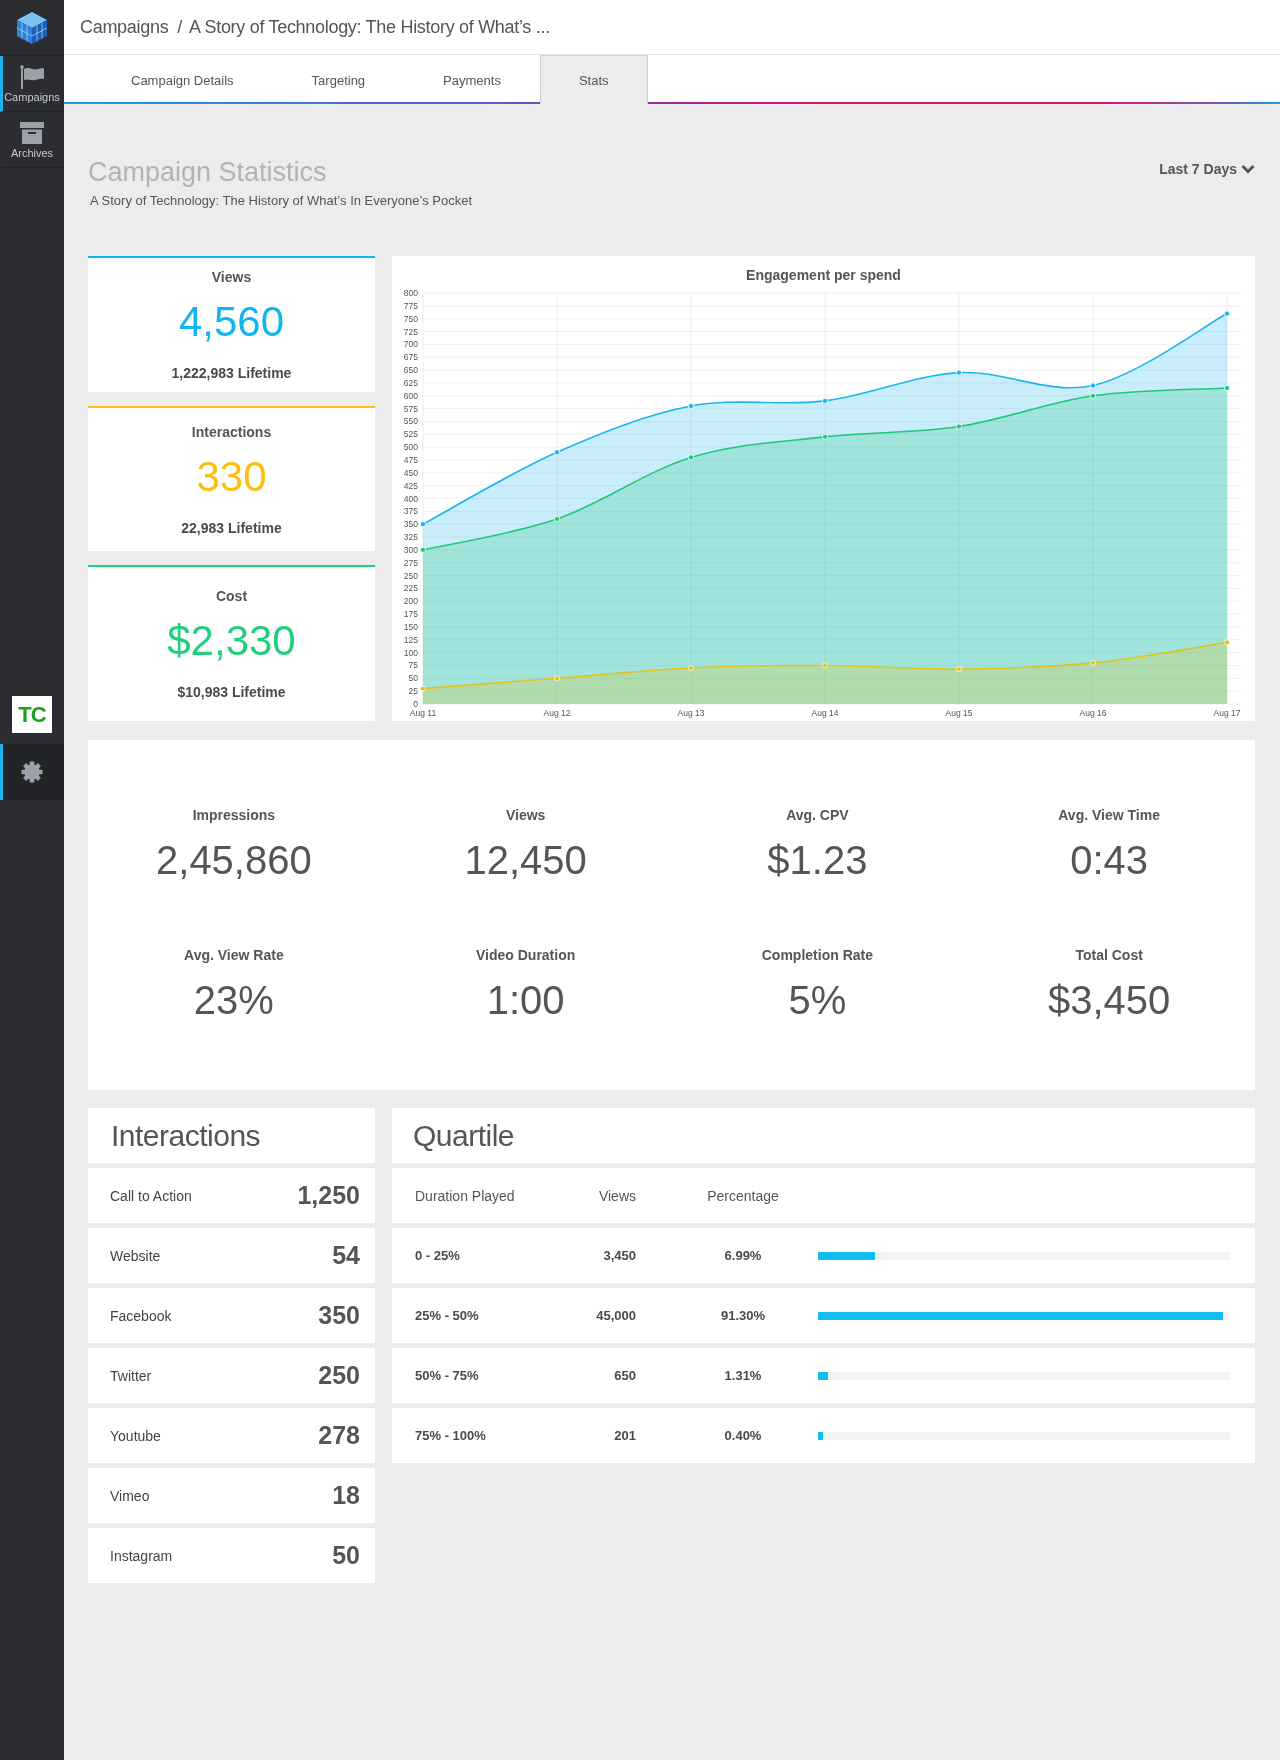 The width and height of the screenshot is (1280, 1760). I want to click on lifetime-total: 1,222,983 Lifetime, so click(231, 373).